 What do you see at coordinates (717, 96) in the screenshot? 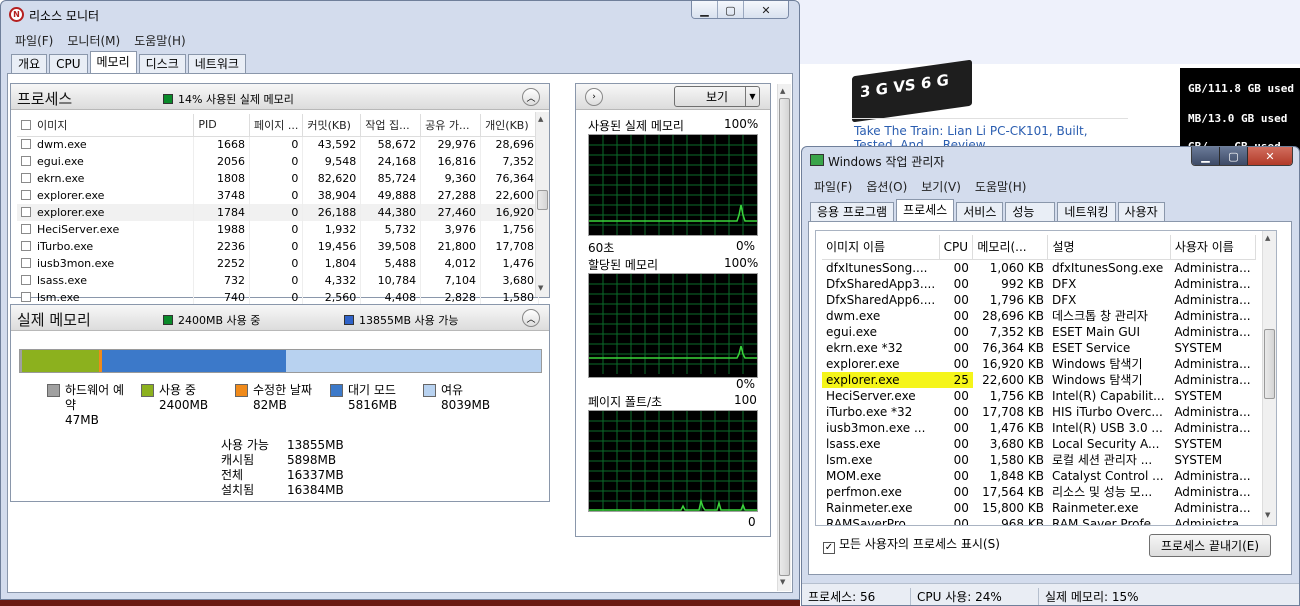
I see `view-button: 보기 ▼` at bounding box center [717, 96].